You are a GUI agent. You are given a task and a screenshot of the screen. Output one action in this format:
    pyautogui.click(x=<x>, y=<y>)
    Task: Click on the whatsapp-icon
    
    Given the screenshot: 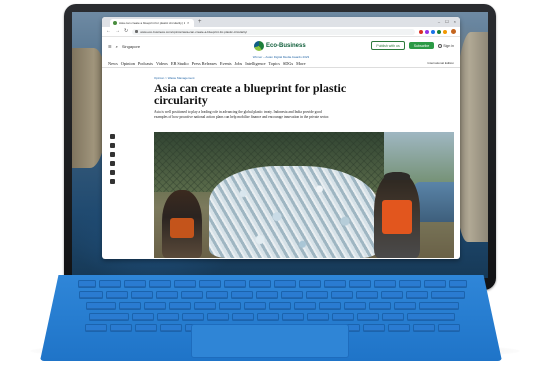 What is the action you would take?
    pyautogui.click(x=112, y=163)
    